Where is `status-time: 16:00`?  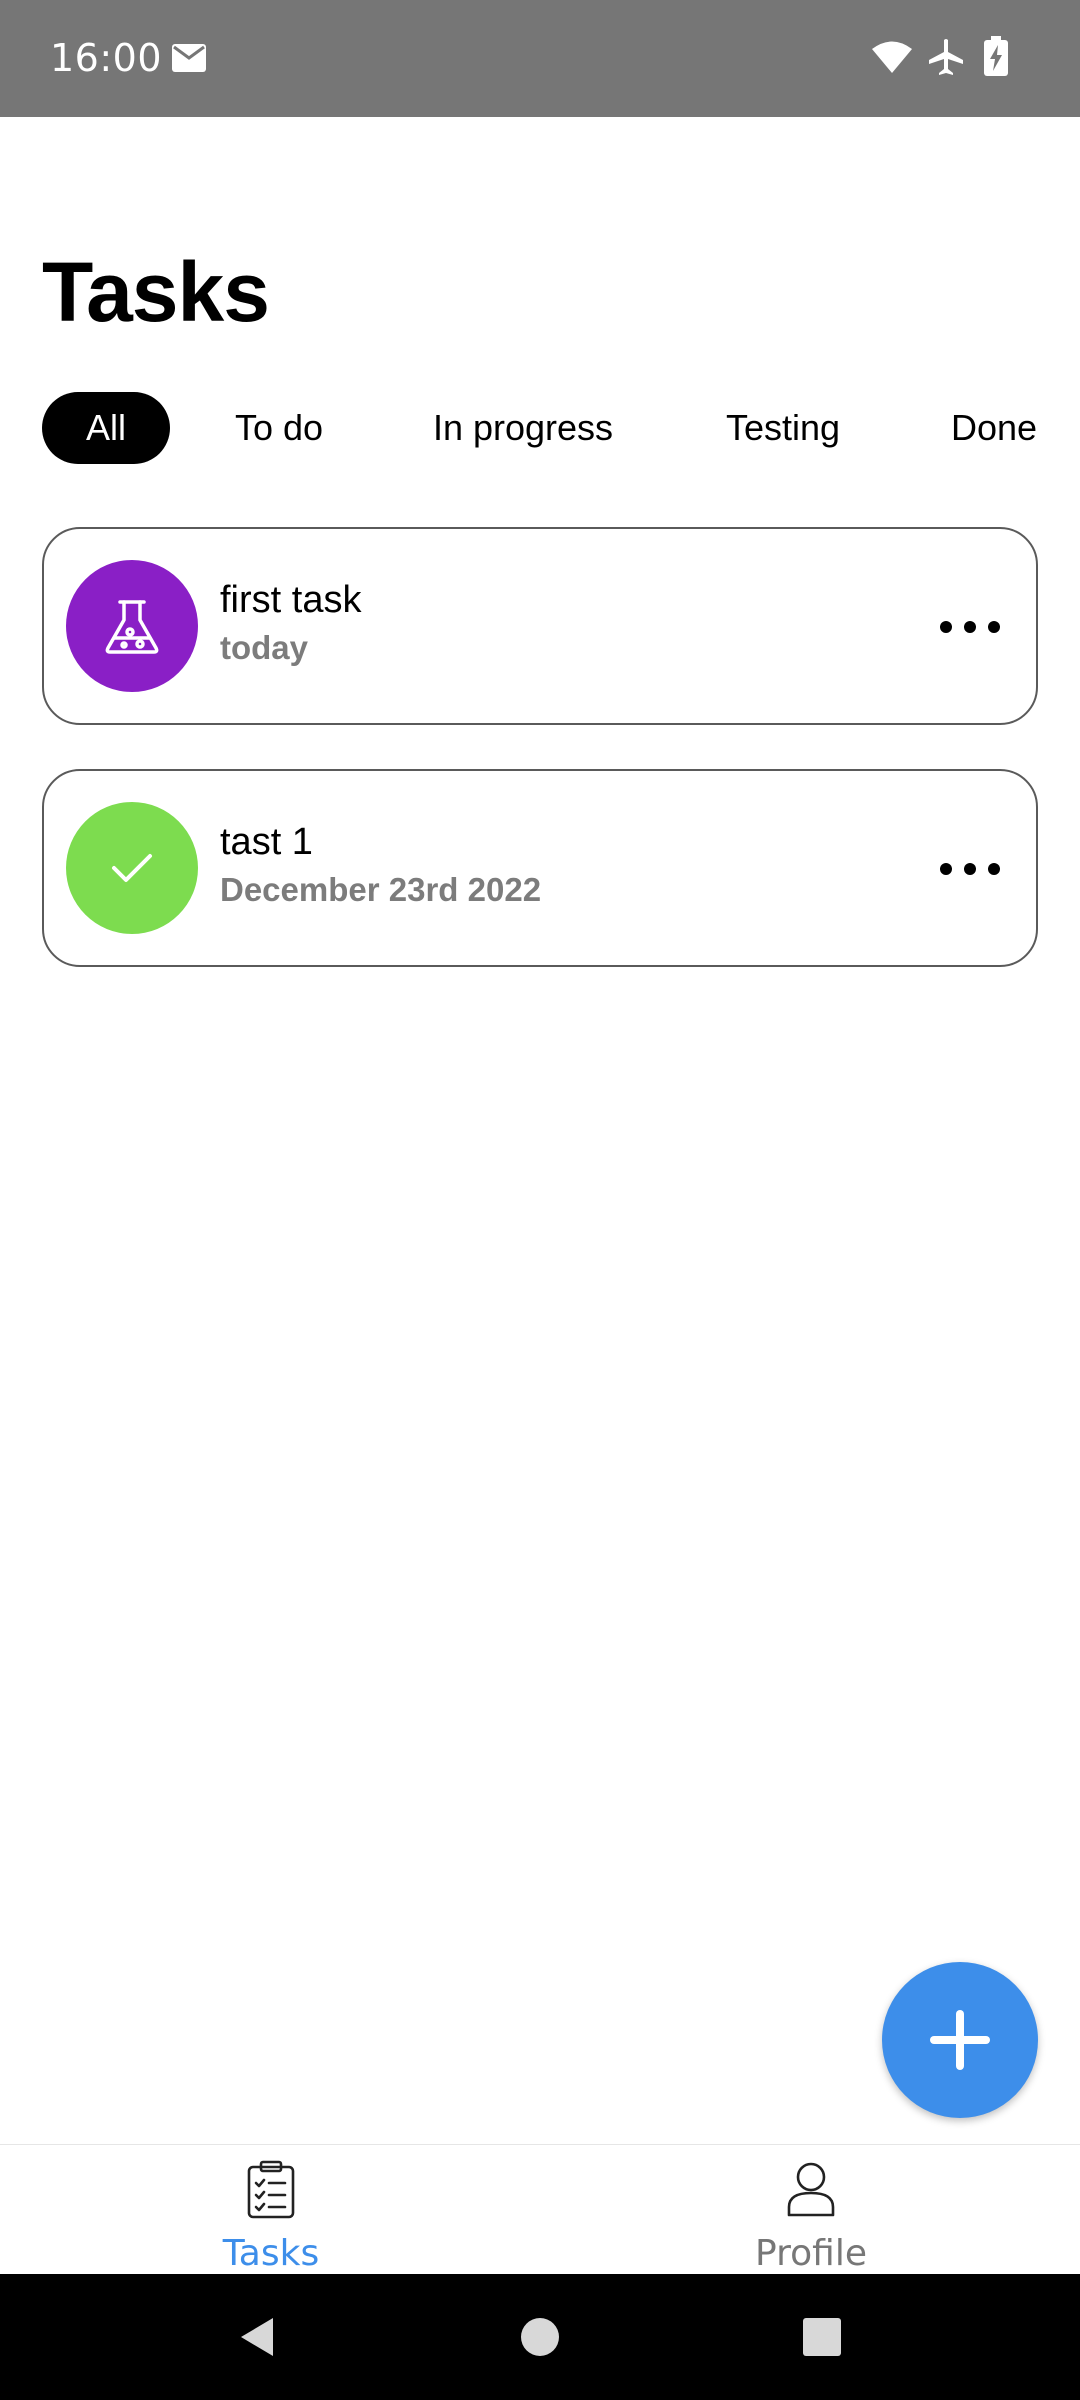 status-time: 16:00 is located at coordinates (106, 58).